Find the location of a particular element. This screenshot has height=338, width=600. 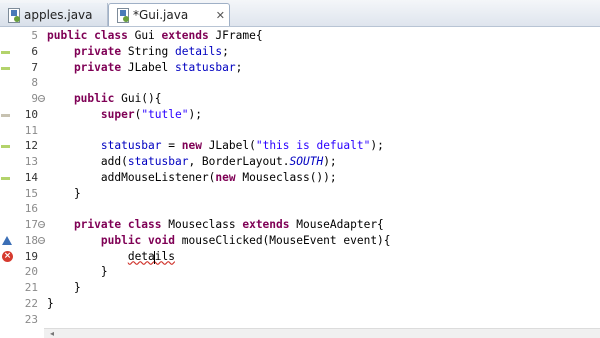

code-line: 22} is located at coordinates (300, 304).